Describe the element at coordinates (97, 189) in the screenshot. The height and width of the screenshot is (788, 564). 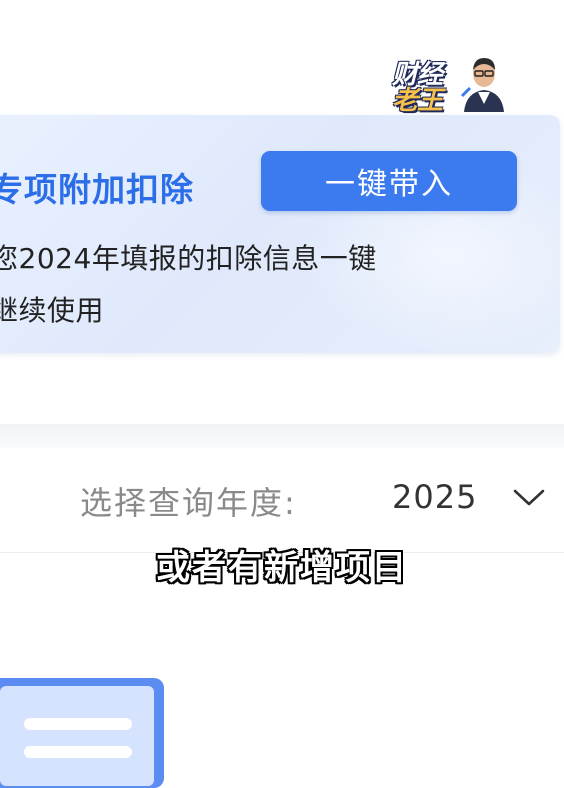
I see `banner-title: 专项附加扣除` at that location.